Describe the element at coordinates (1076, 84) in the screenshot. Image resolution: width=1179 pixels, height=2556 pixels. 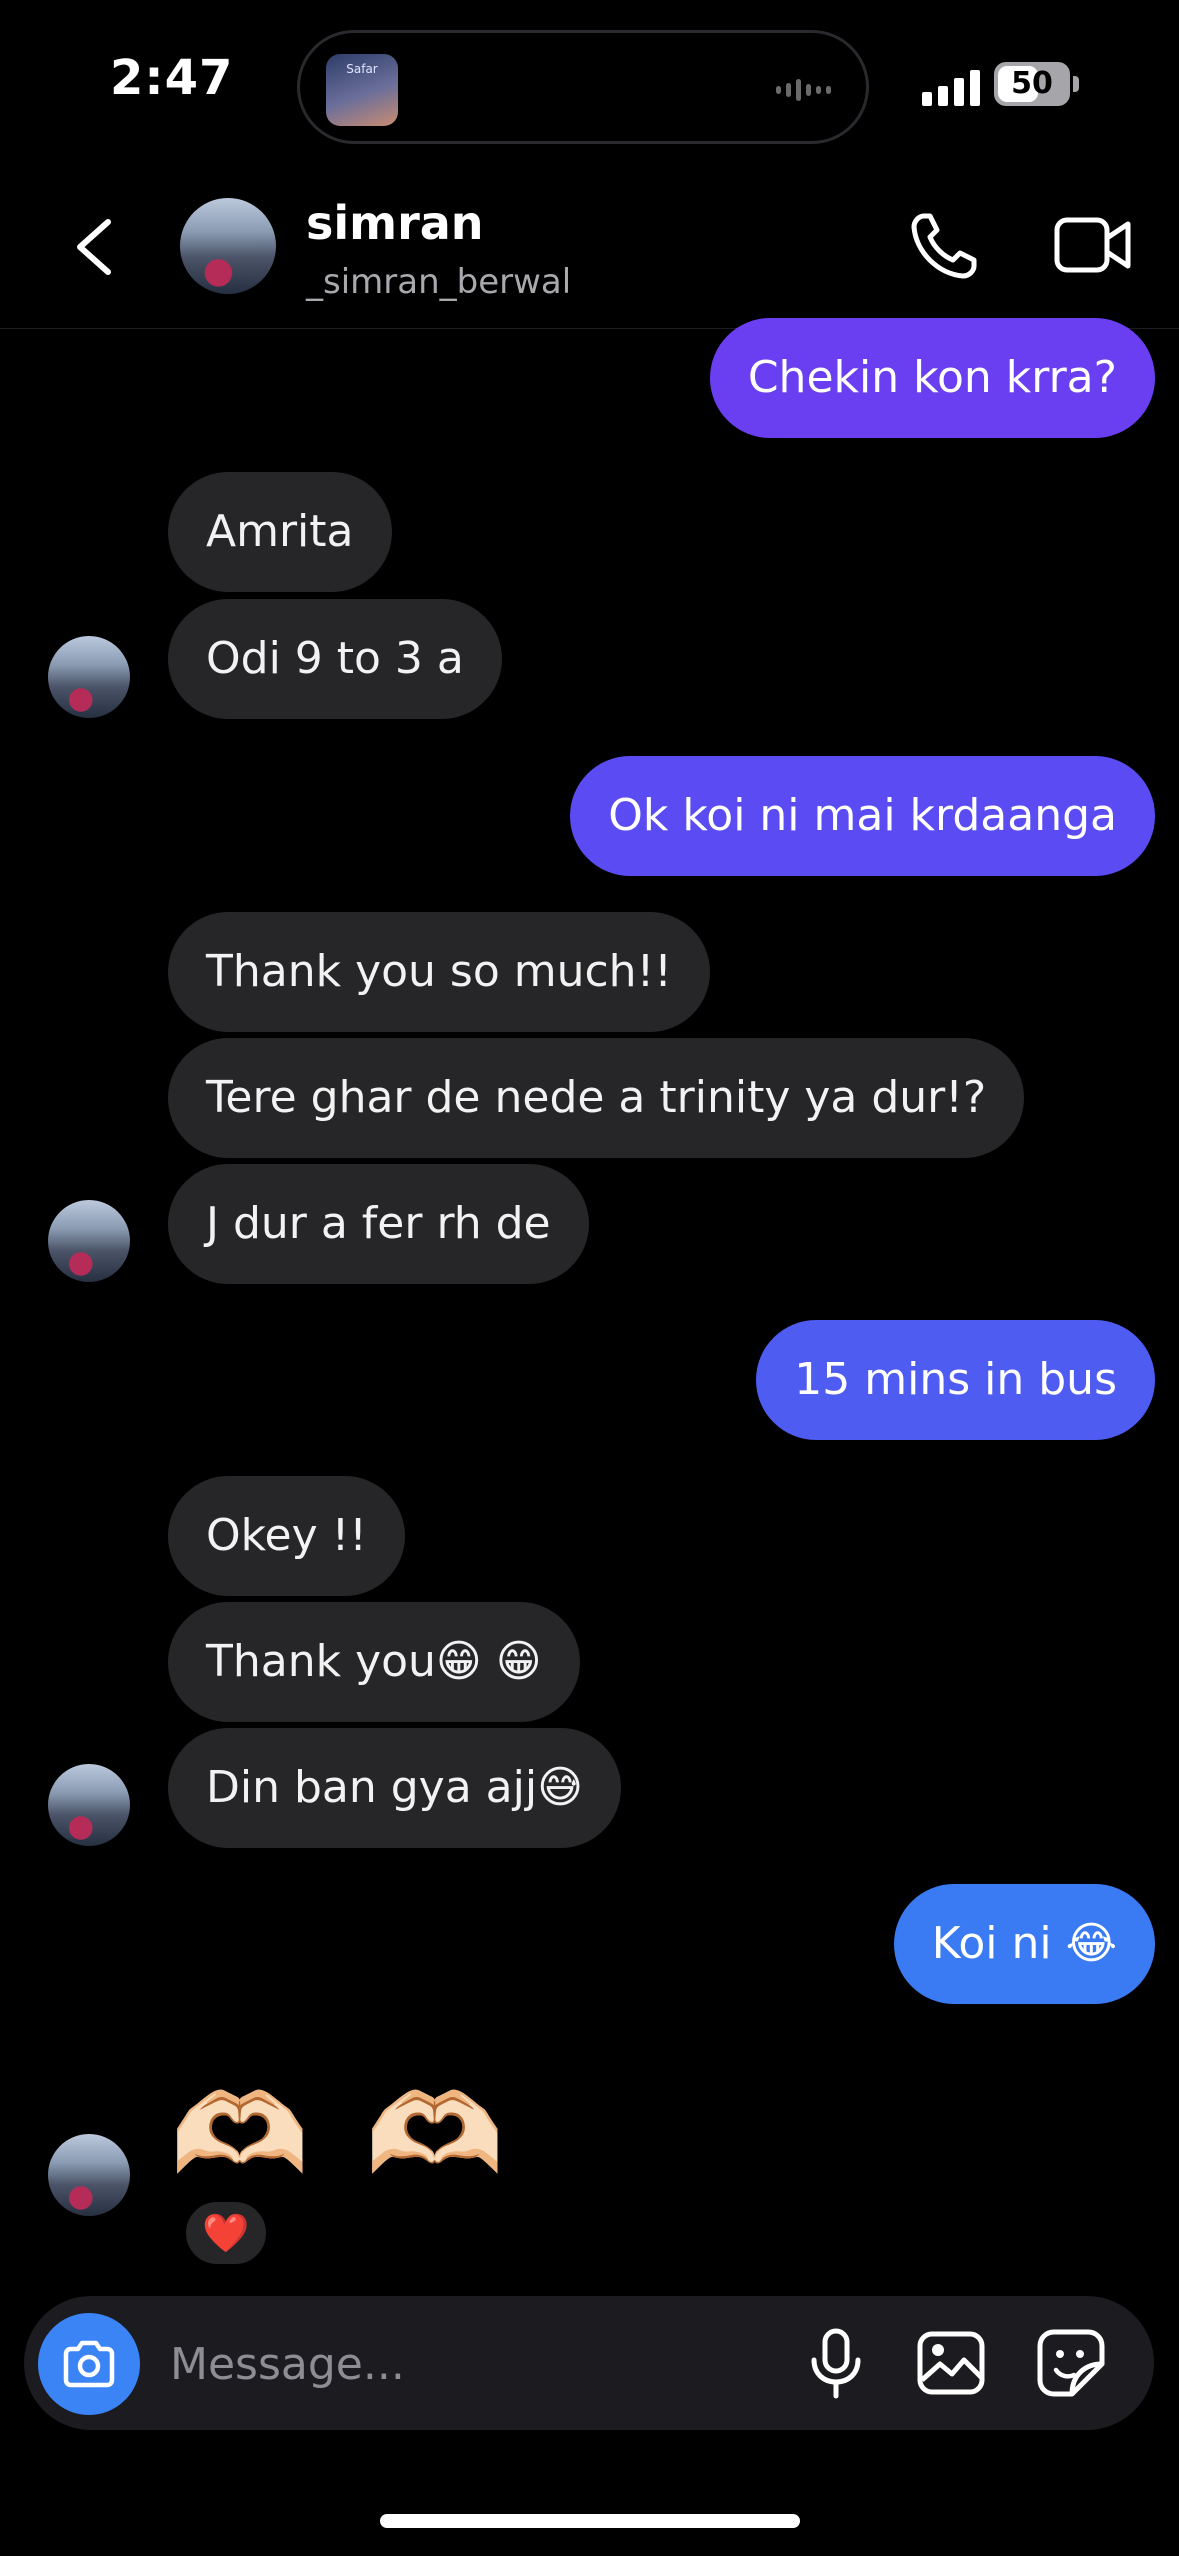
I see `battery-cap` at that location.